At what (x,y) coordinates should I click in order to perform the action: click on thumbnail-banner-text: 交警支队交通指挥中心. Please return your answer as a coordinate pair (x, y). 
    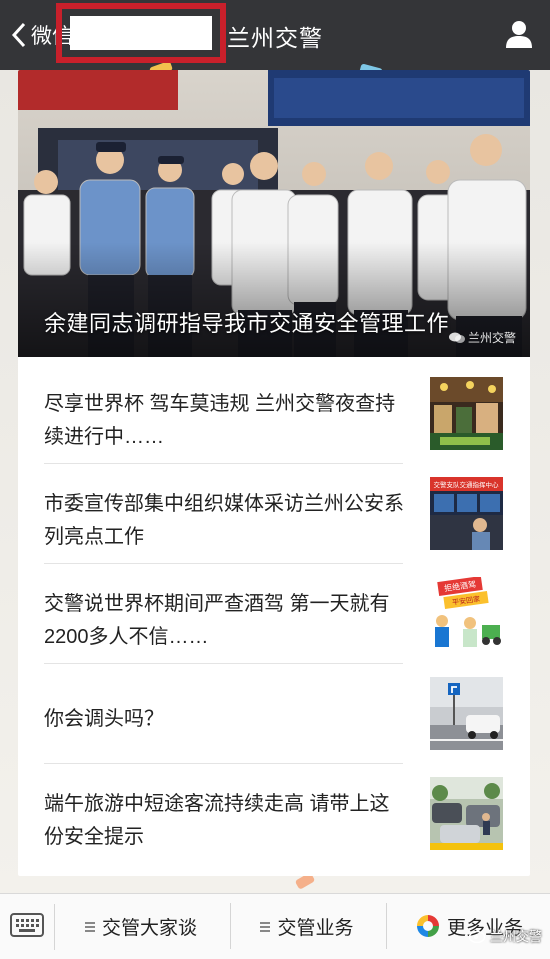
    Looking at the image, I should click on (467, 484).